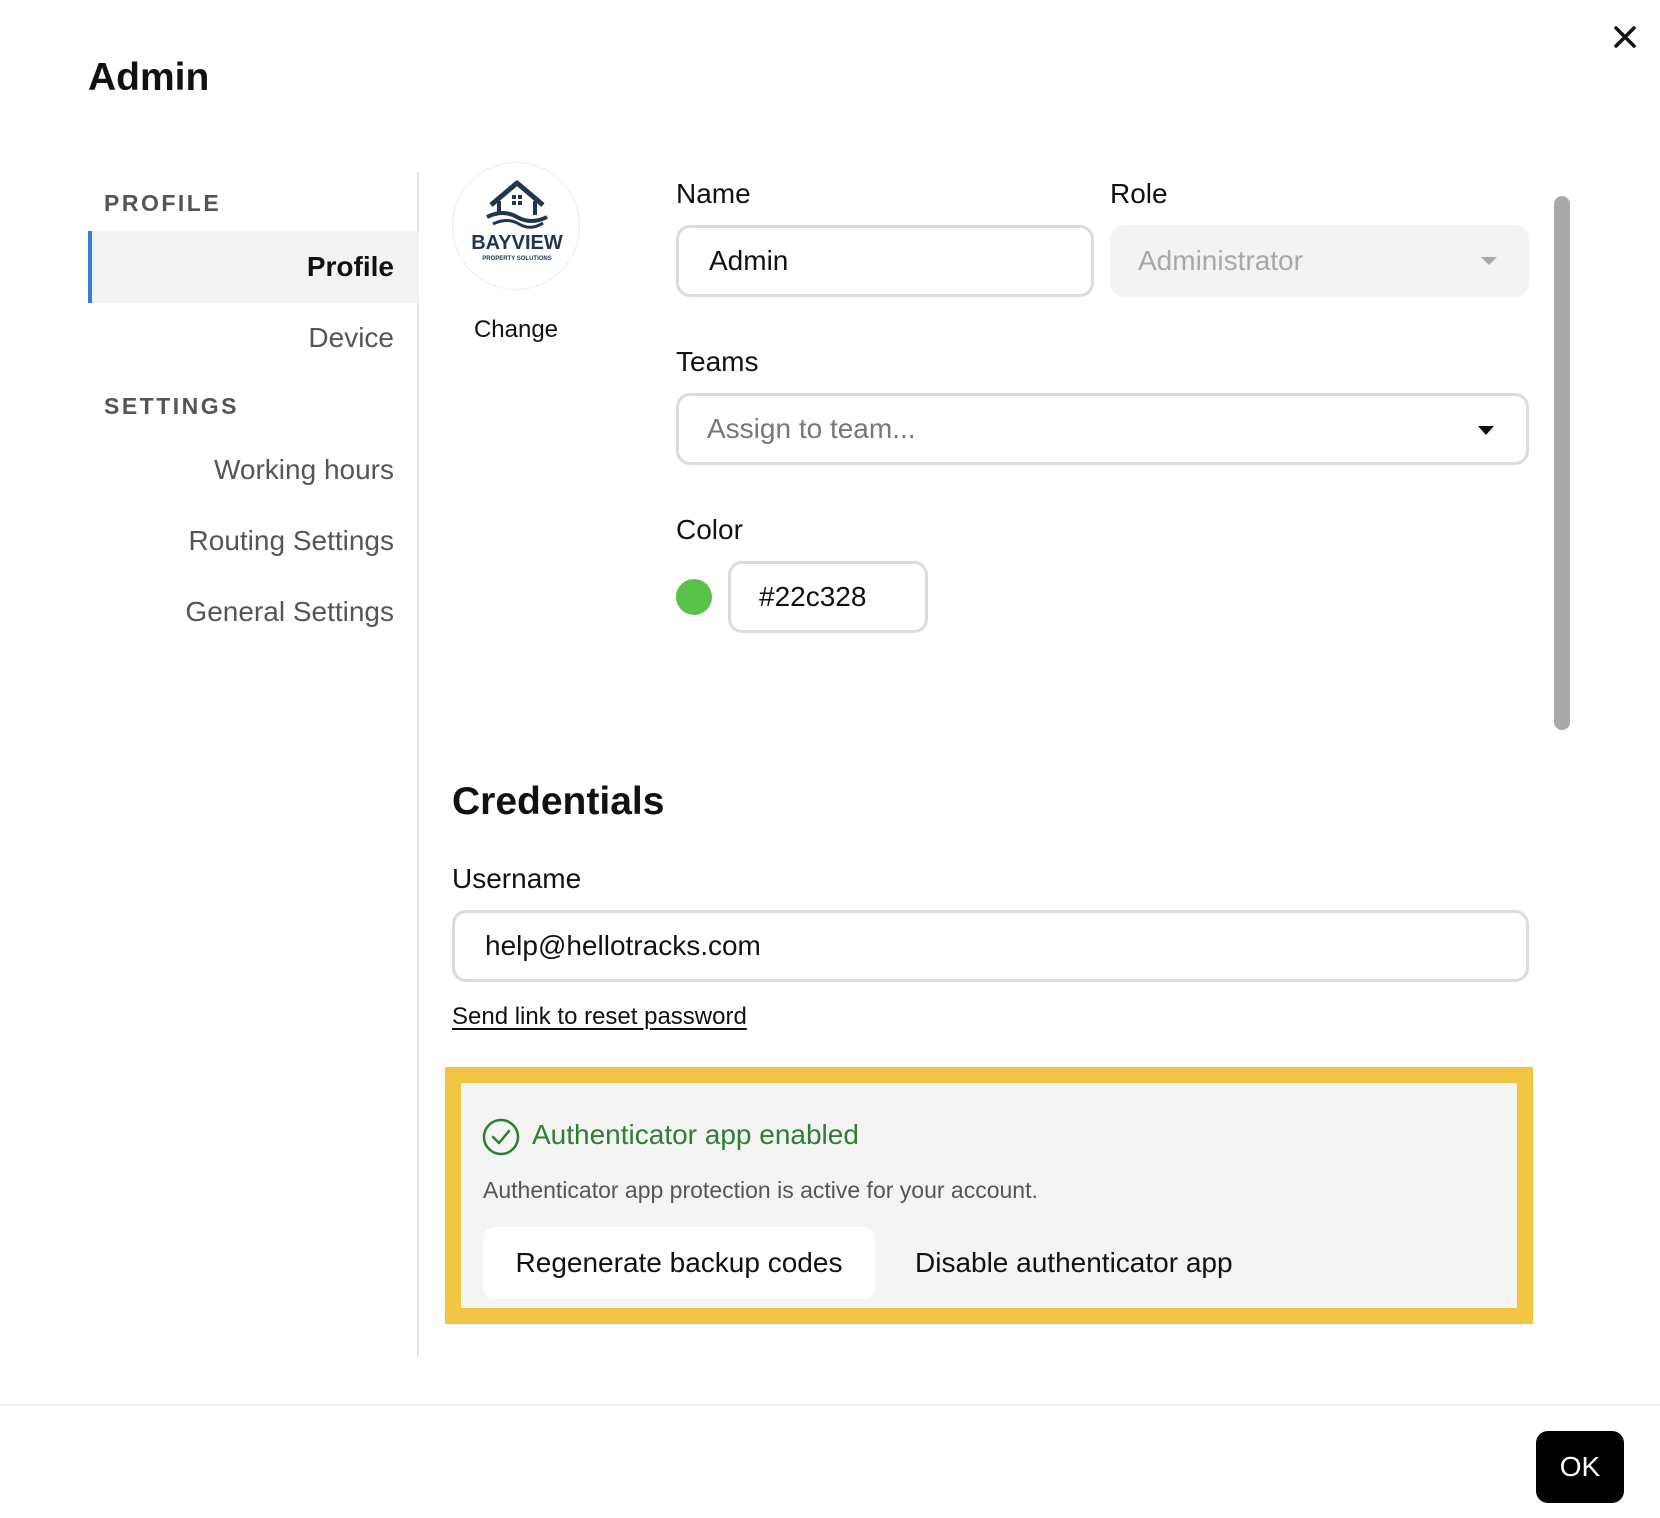 This screenshot has width=1660, height=1518. What do you see at coordinates (558, 801) in the screenshot?
I see `credentials-title: Credentials` at bounding box center [558, 801].